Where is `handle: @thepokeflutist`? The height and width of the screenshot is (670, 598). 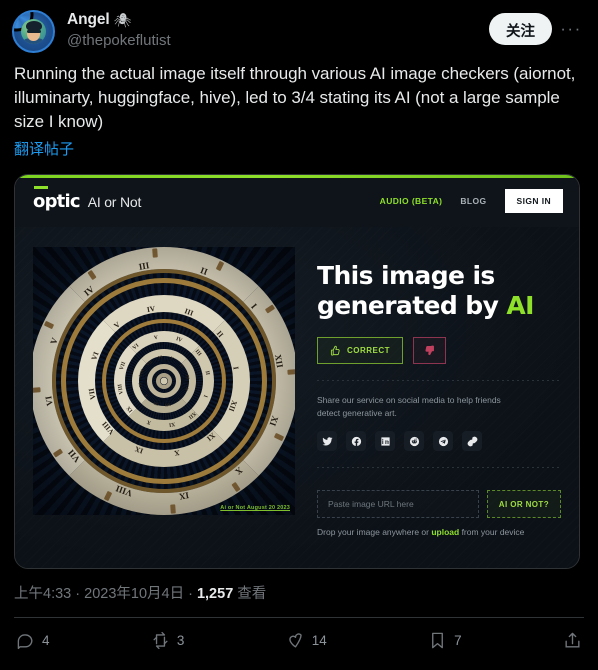
handle: @thepokeflutist is located at coordinates (278, 41).